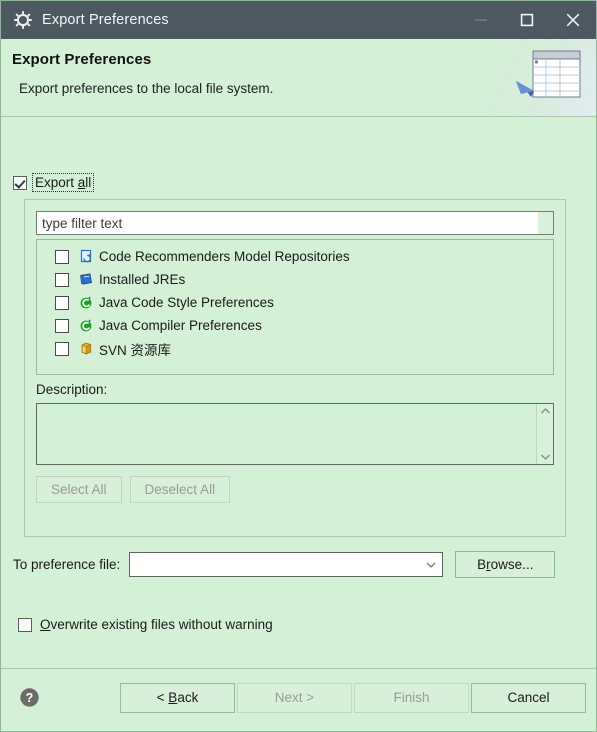  I want to click on scroll-up-icon, so click(545, 411).